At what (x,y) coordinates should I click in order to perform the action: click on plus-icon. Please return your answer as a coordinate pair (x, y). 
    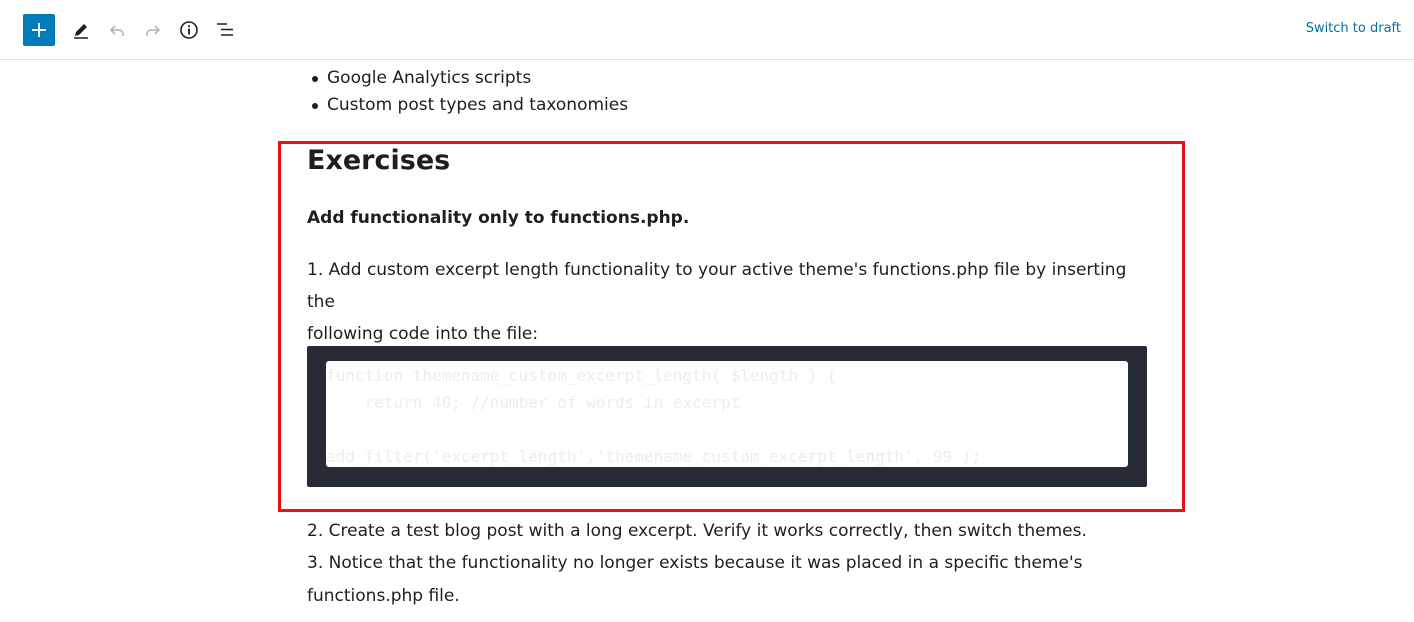
    Looking at the image, I should click on (39, 30).